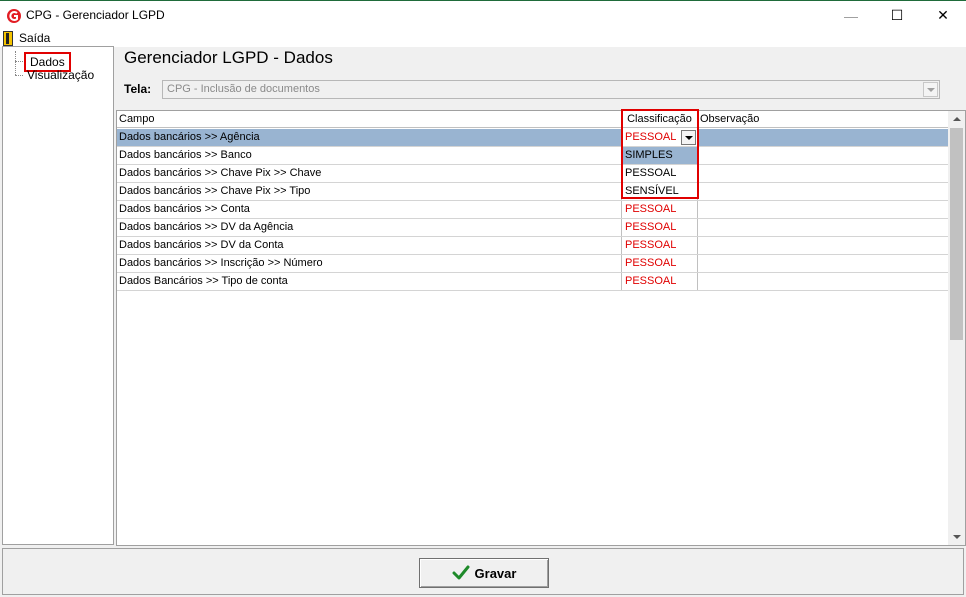  I want to click on tela-select: CPG - Inclusão de documentos, so click(551, 89).